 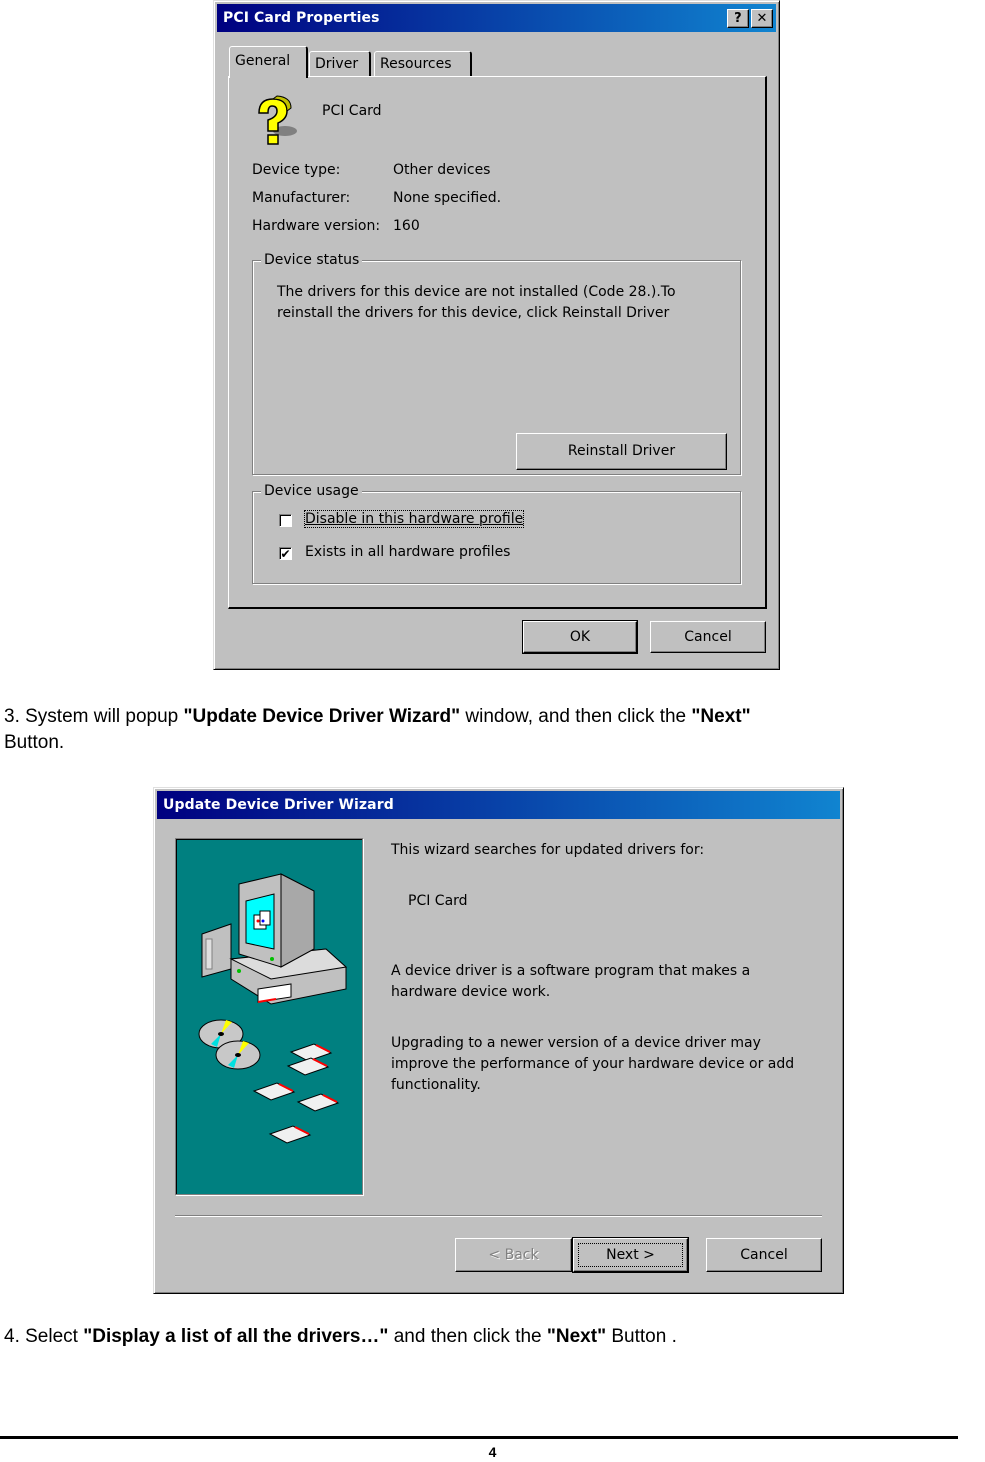 I want to click on help-button: ?, so click(x=738, y=18).